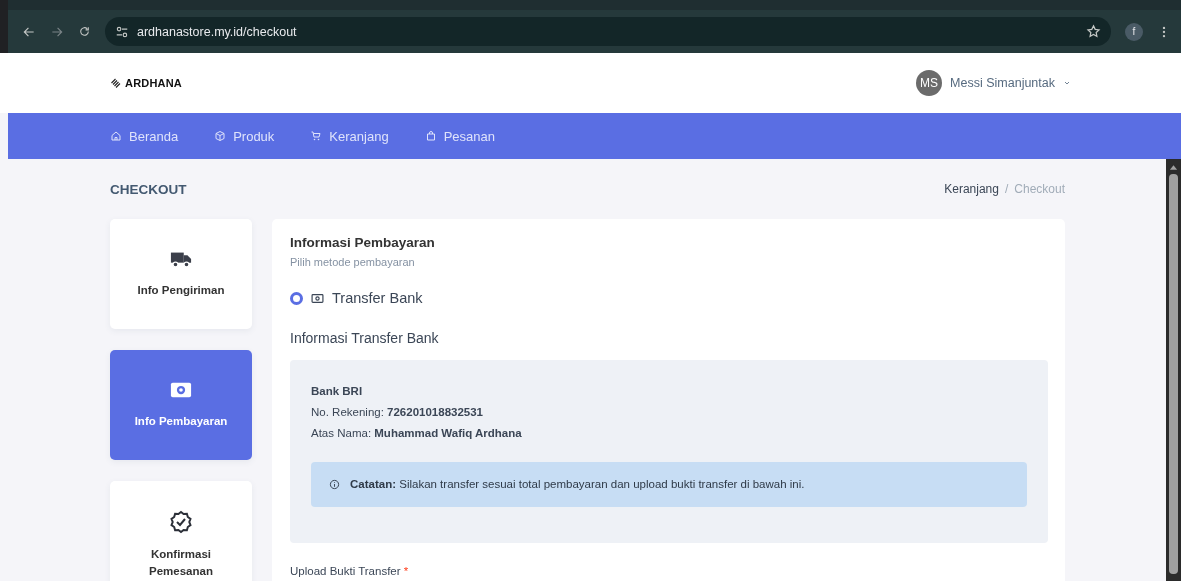 The width and height of the screenshot is (1181, 581). What do you see at coordinates (1093, 31) in the screenshot?
I see `bookmark-star-icon` at bounding box center [1093, 31].